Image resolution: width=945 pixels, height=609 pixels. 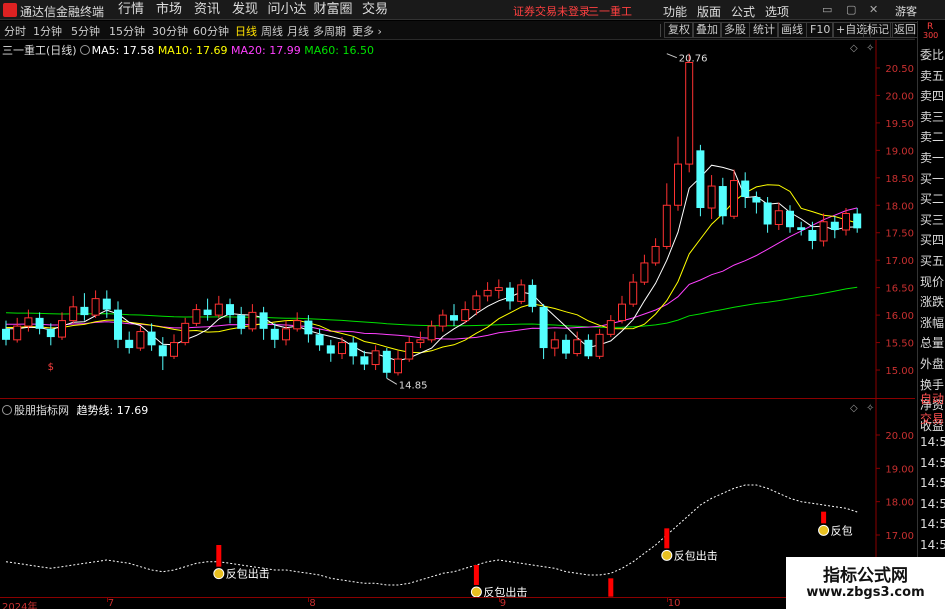 I want to click on x-tick-label: 9, so click(x=503, y=603).